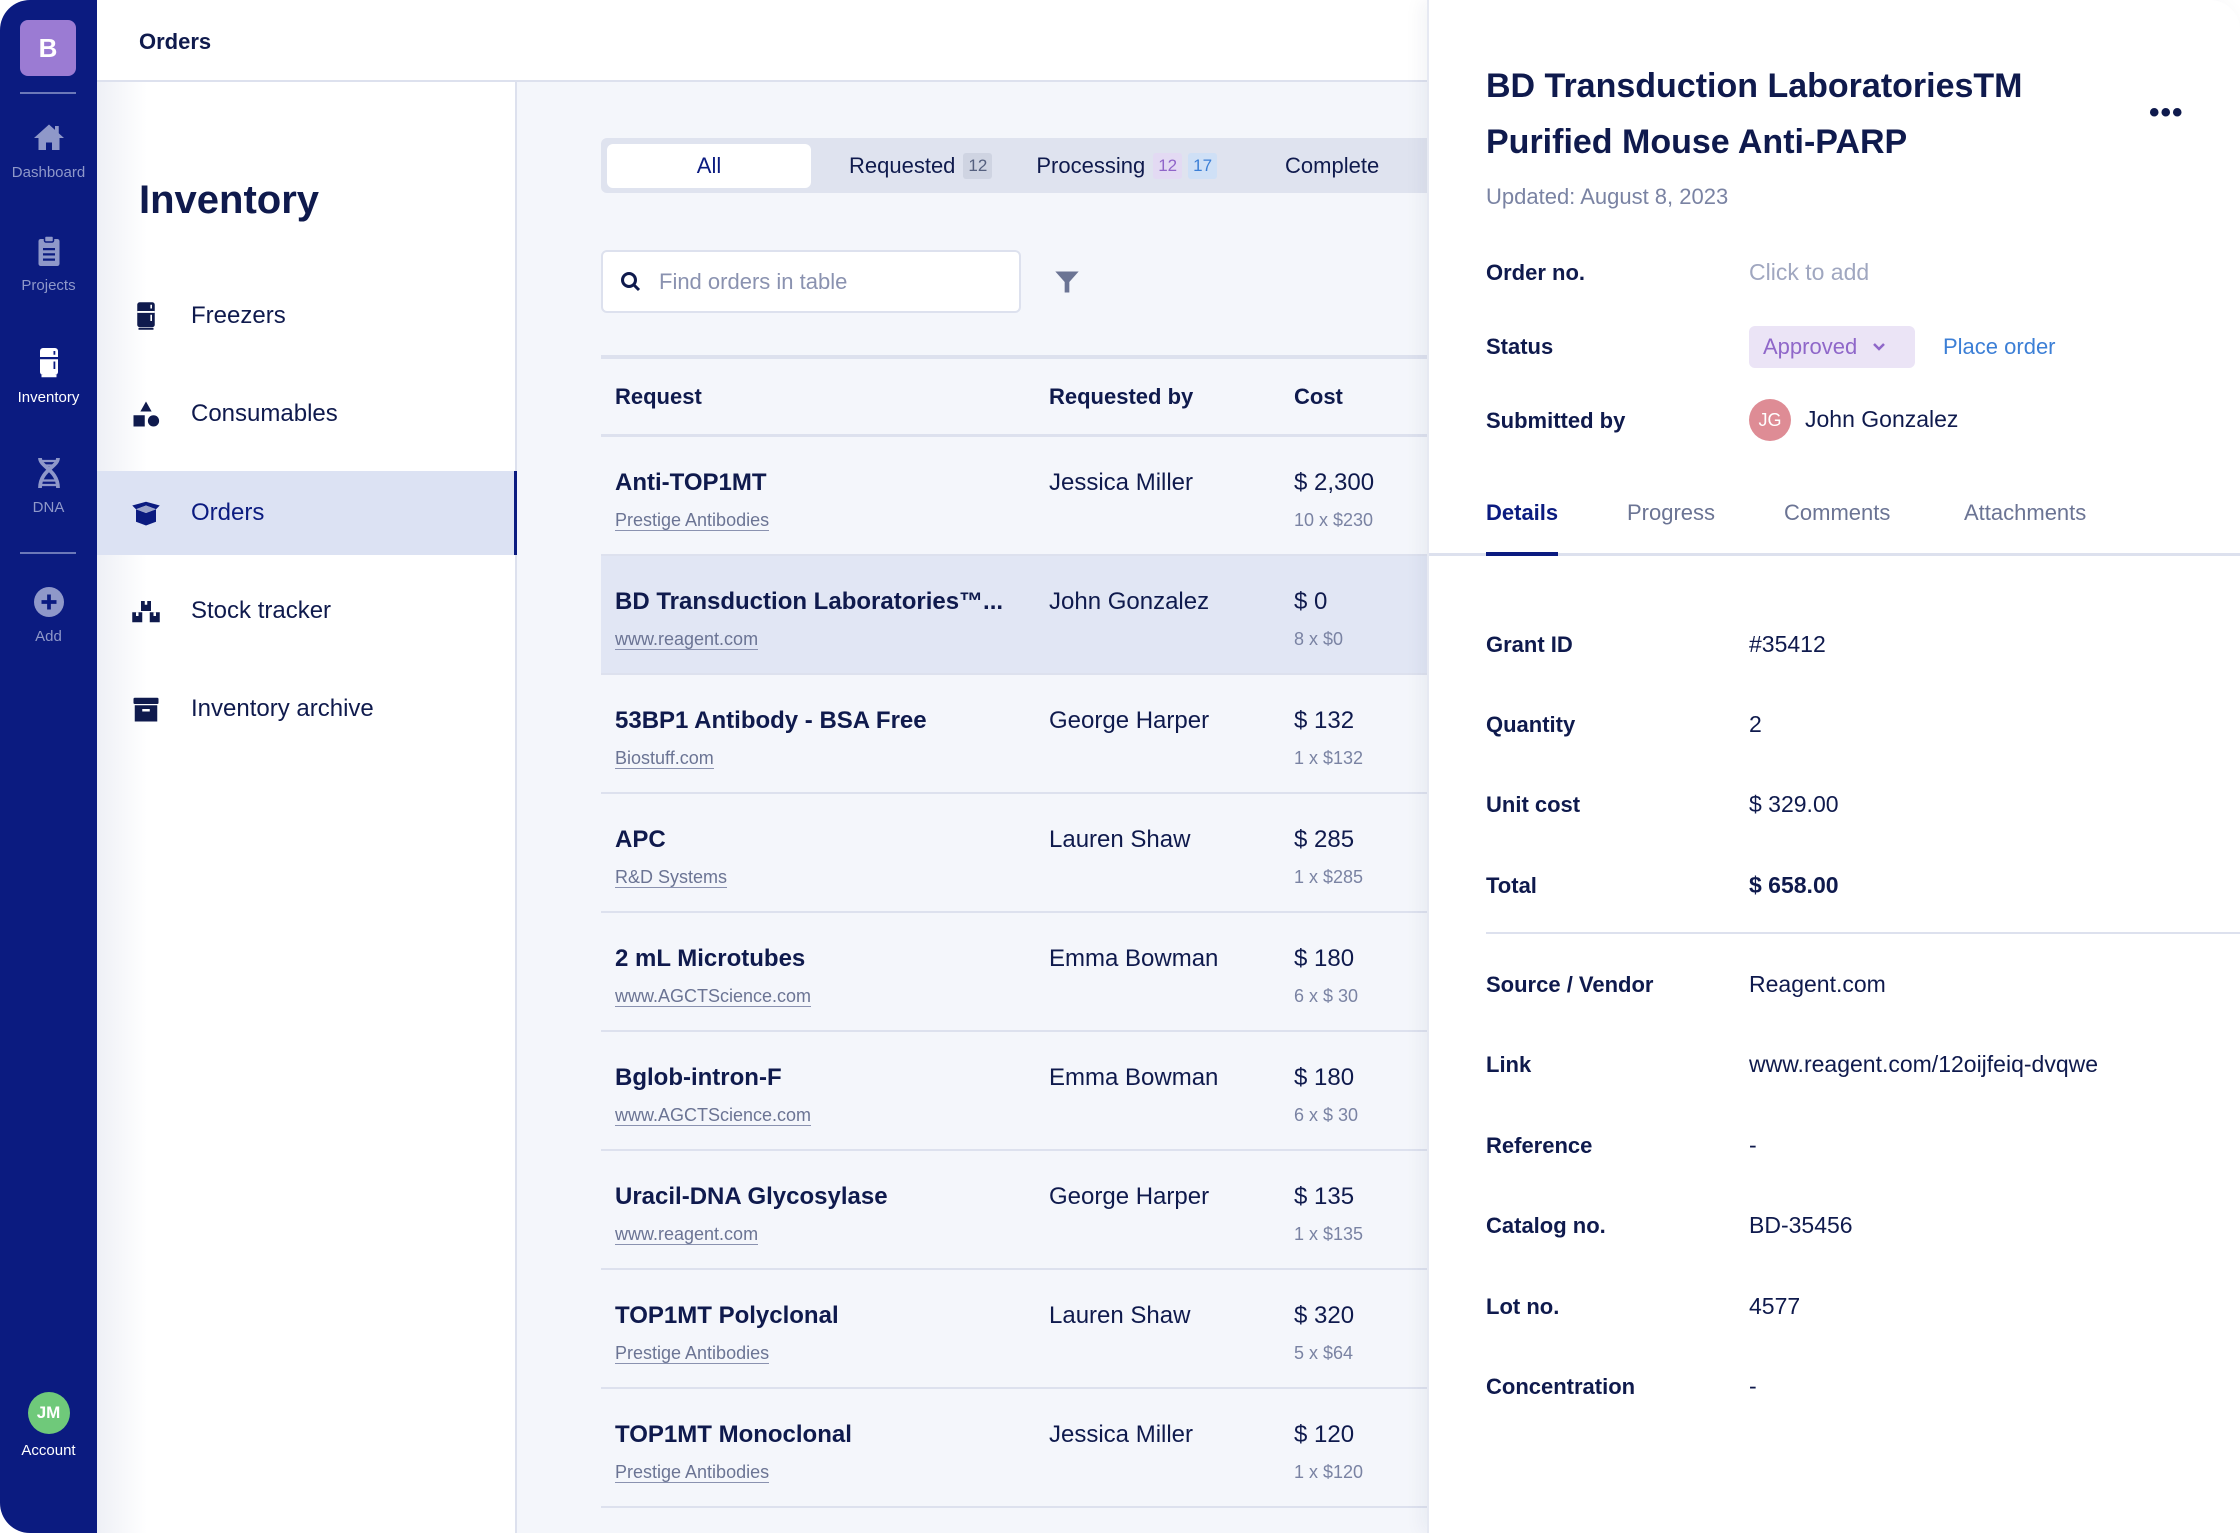 This screenshot has height=1533, width=2240. Describe the element at coordinates (146, 709) in the screenshot. I see `archive-icon` at that location.